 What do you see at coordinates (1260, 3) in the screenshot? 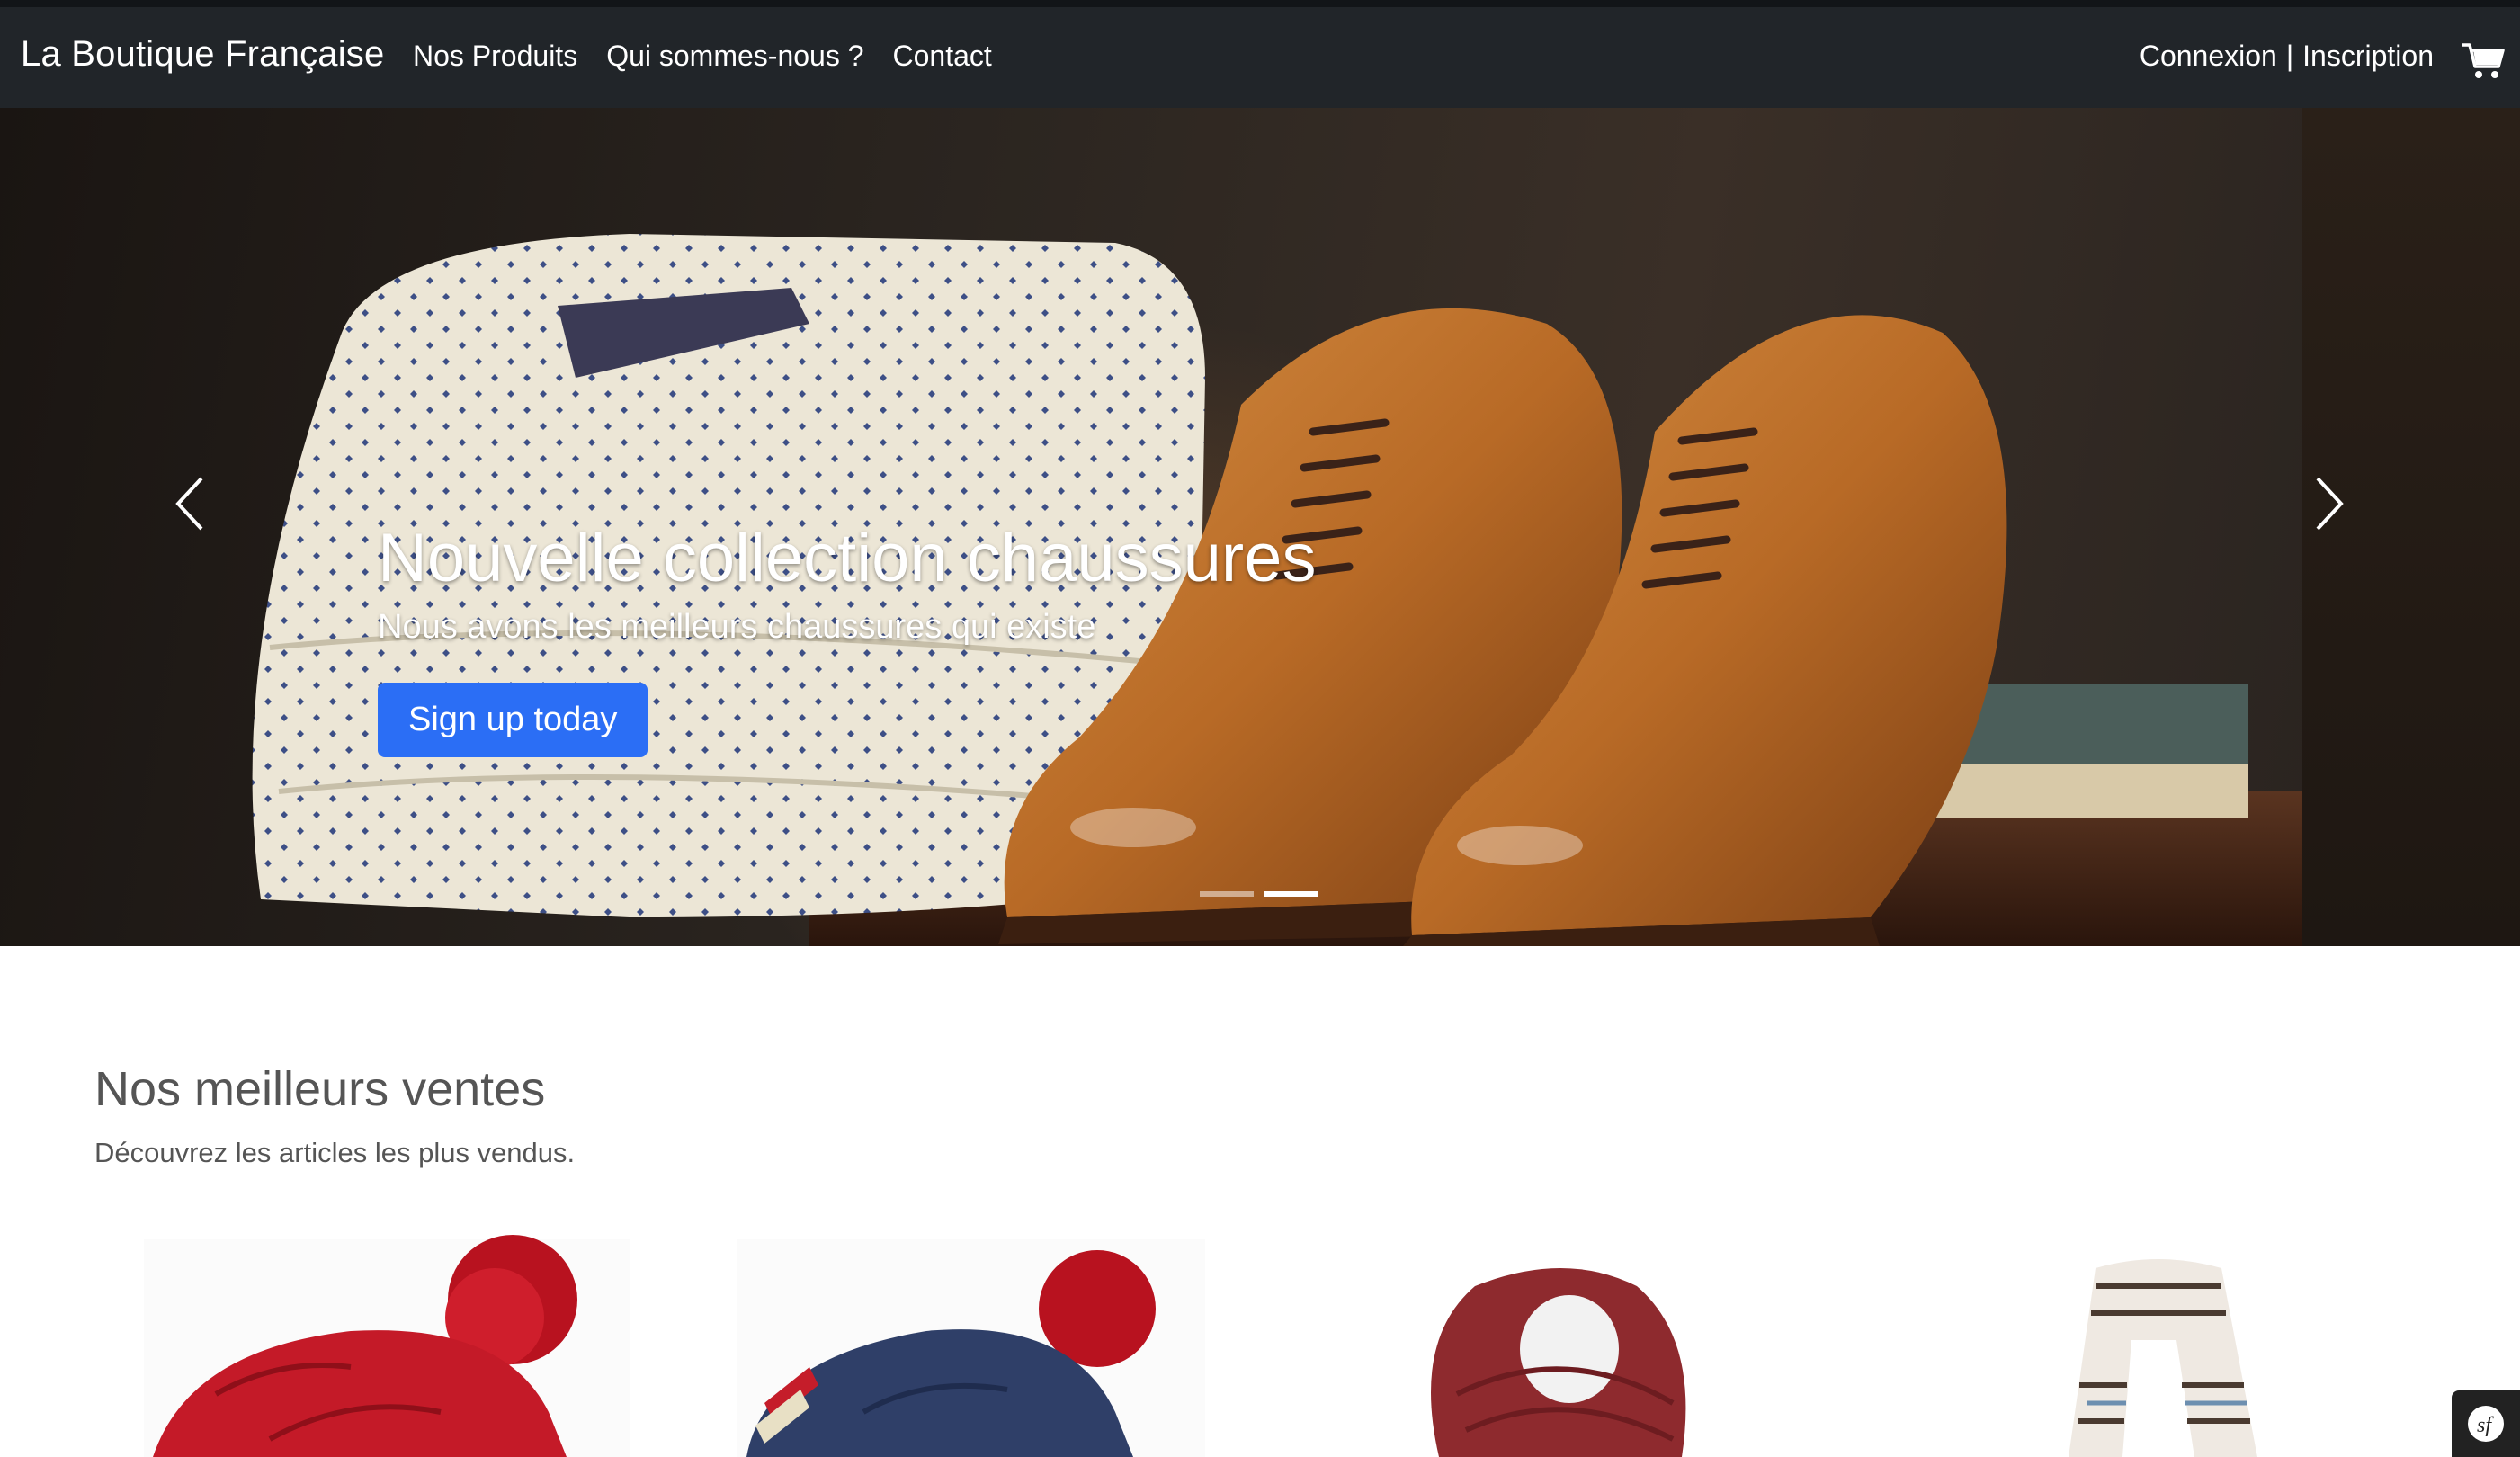
I see `window-top-edge` at bounding box center [1260, 3].